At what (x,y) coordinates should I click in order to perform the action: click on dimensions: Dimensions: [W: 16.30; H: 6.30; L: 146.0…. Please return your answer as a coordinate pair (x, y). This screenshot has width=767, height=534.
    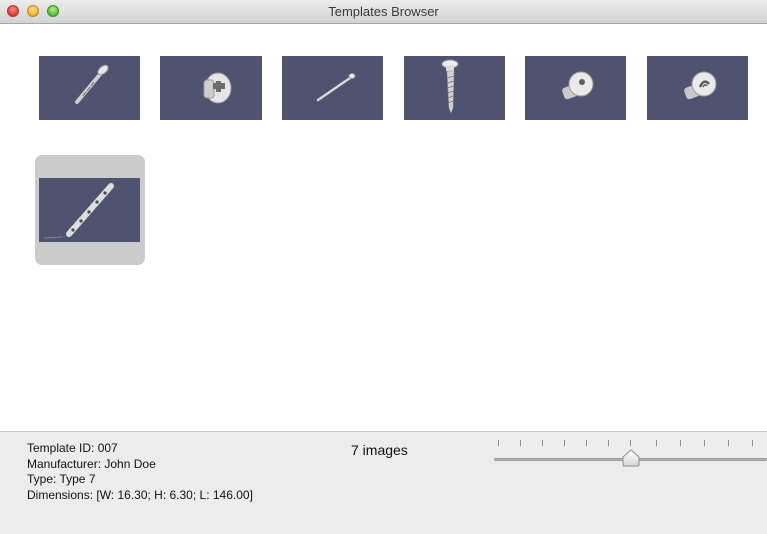
    Looking at the image, I should click on (140, 494).